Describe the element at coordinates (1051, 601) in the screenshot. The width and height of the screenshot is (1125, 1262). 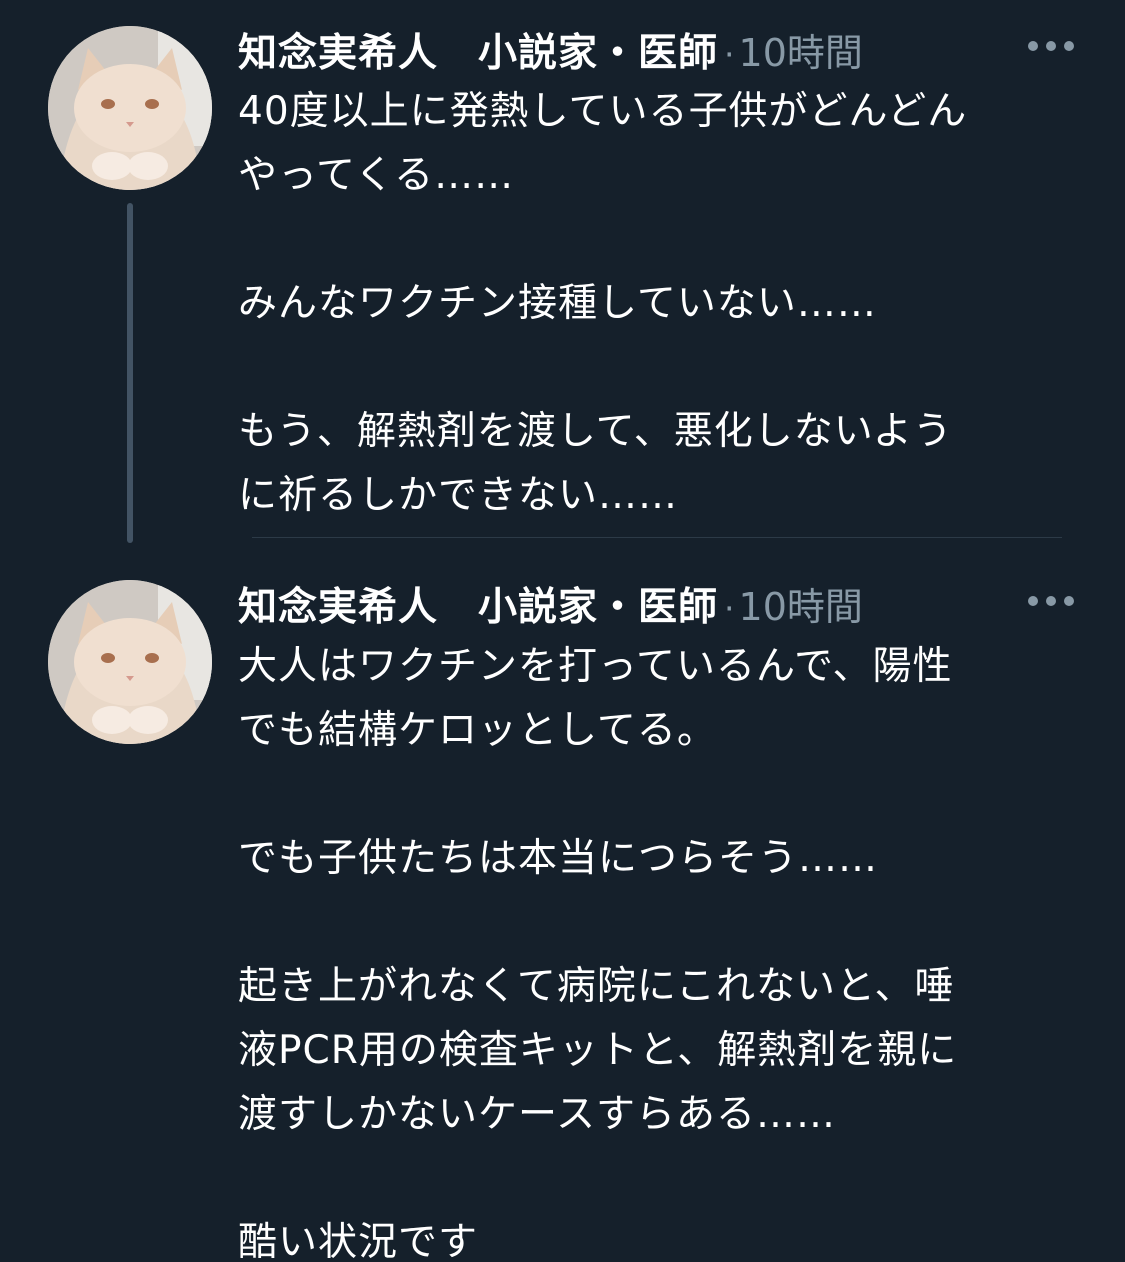
I see `more-options-button` at that location.